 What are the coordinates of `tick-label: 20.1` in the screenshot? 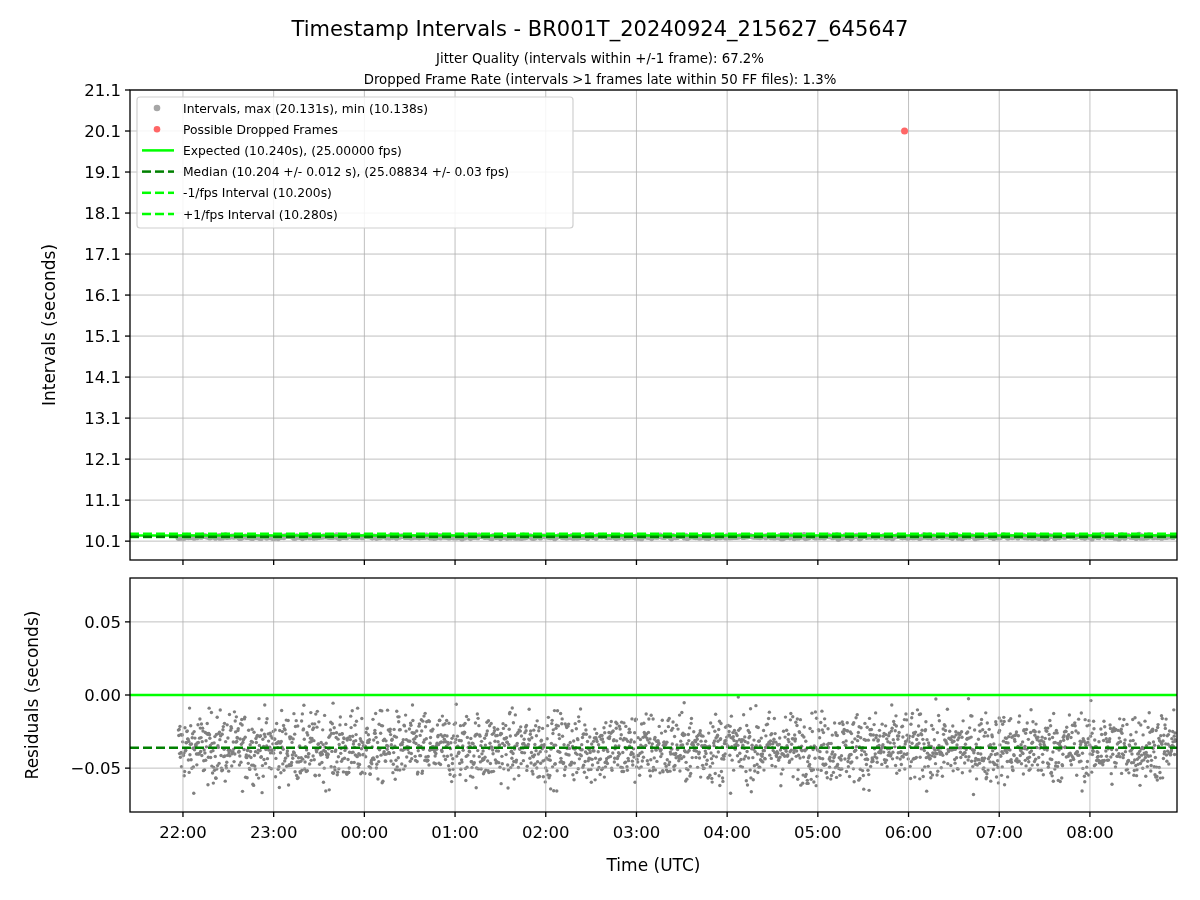 It's located at (102, 131).